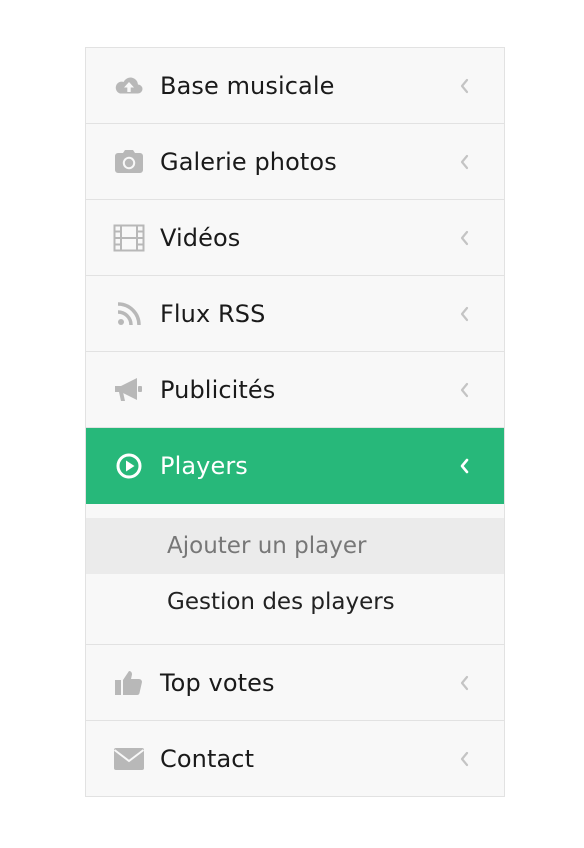 This screenshot has width=584, height=848. What do you see at coordinates (129, 238) in the screenshot?
I see `film-icon` at bounding box center [129, 238].